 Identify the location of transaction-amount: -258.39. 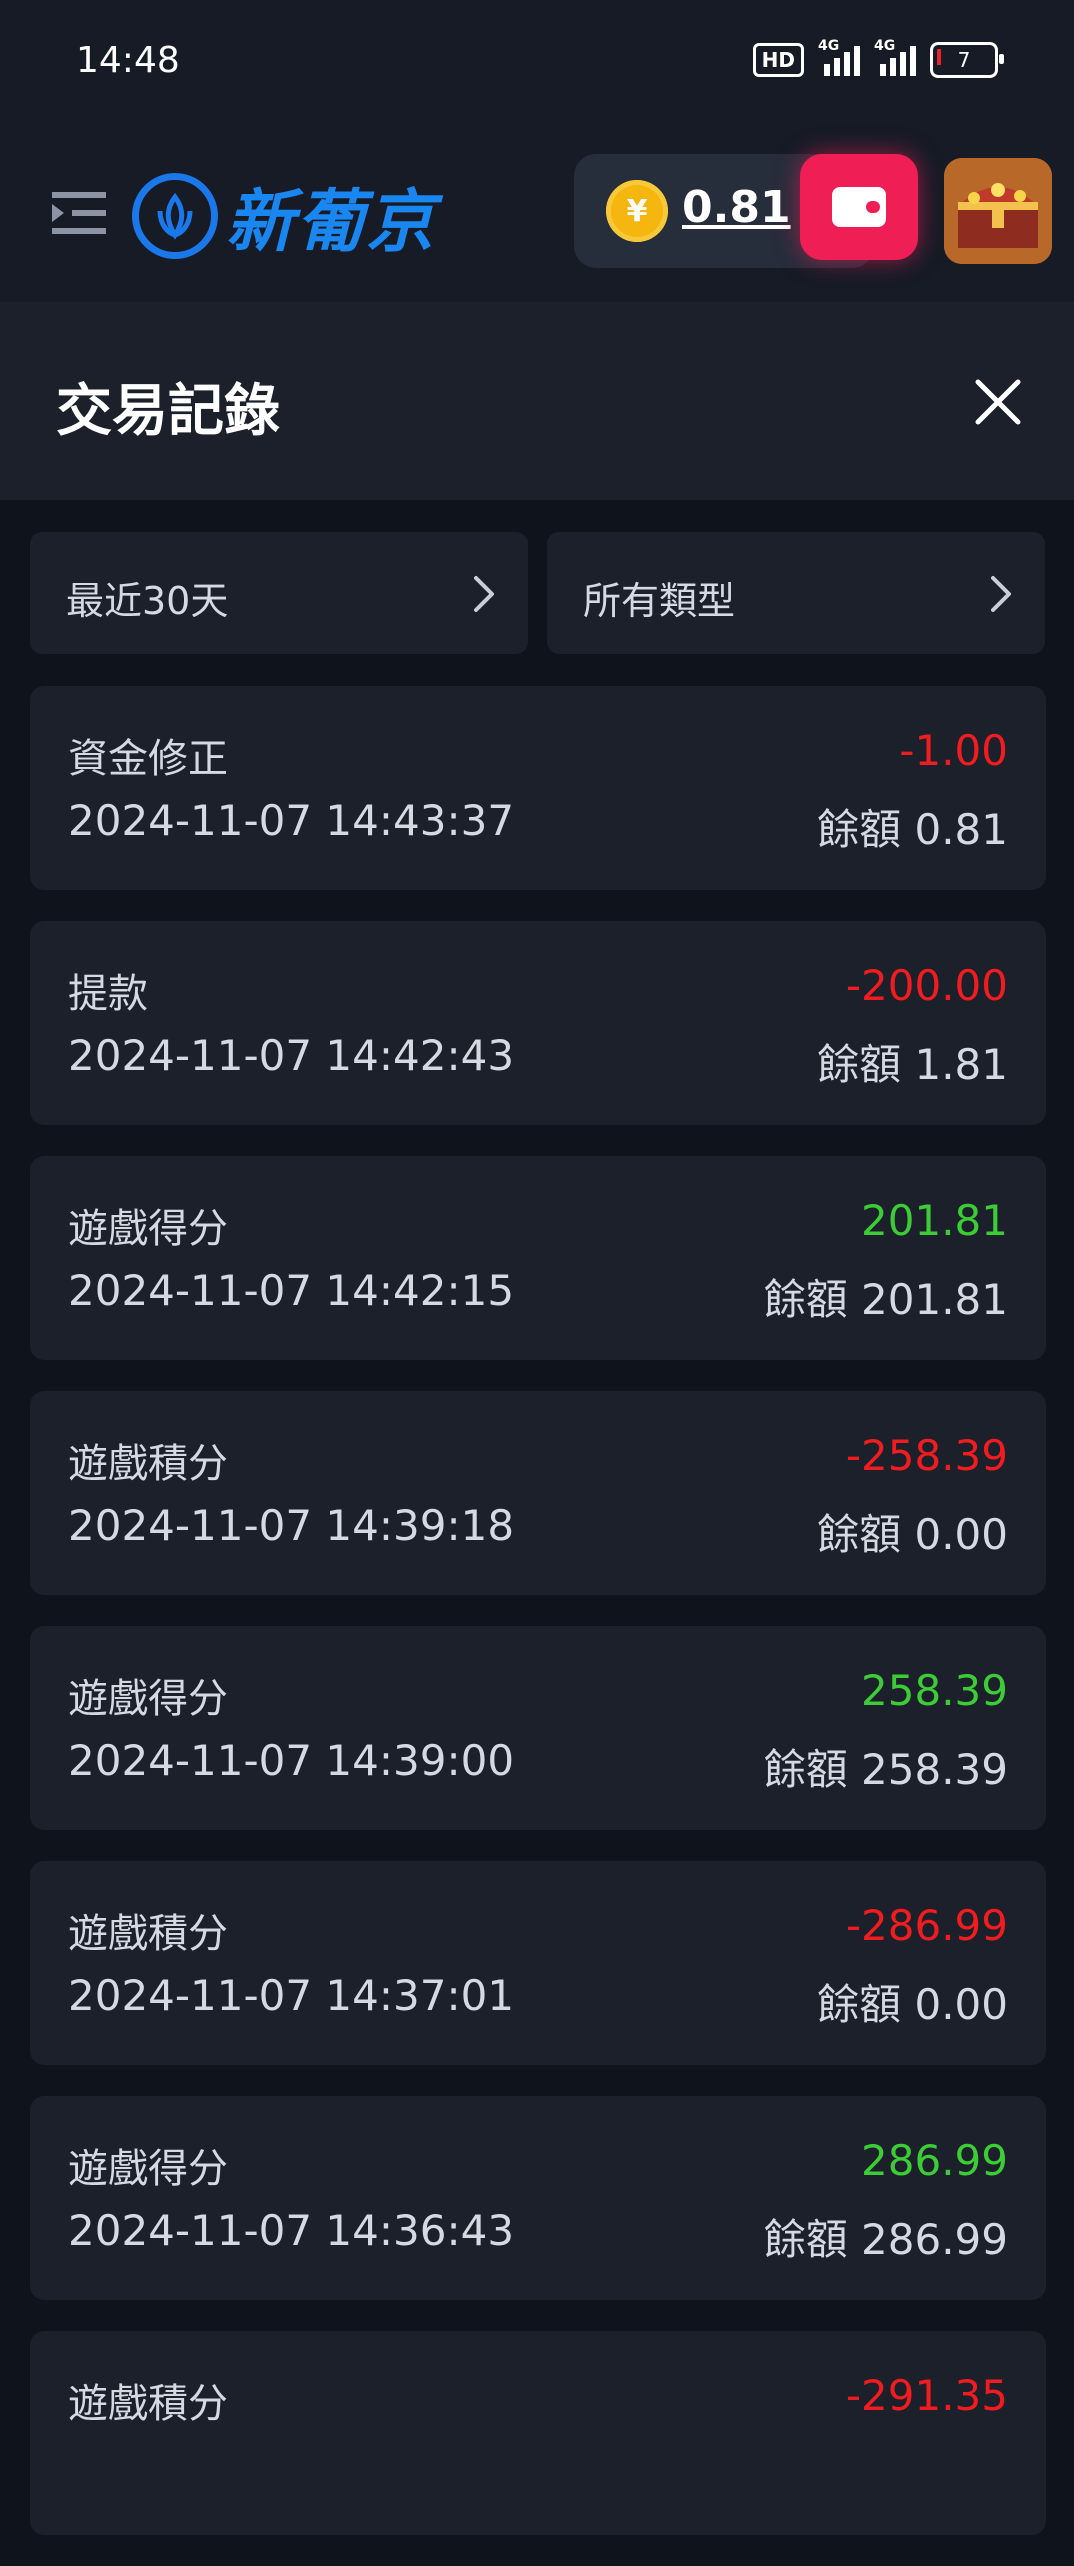
(926, 1455).